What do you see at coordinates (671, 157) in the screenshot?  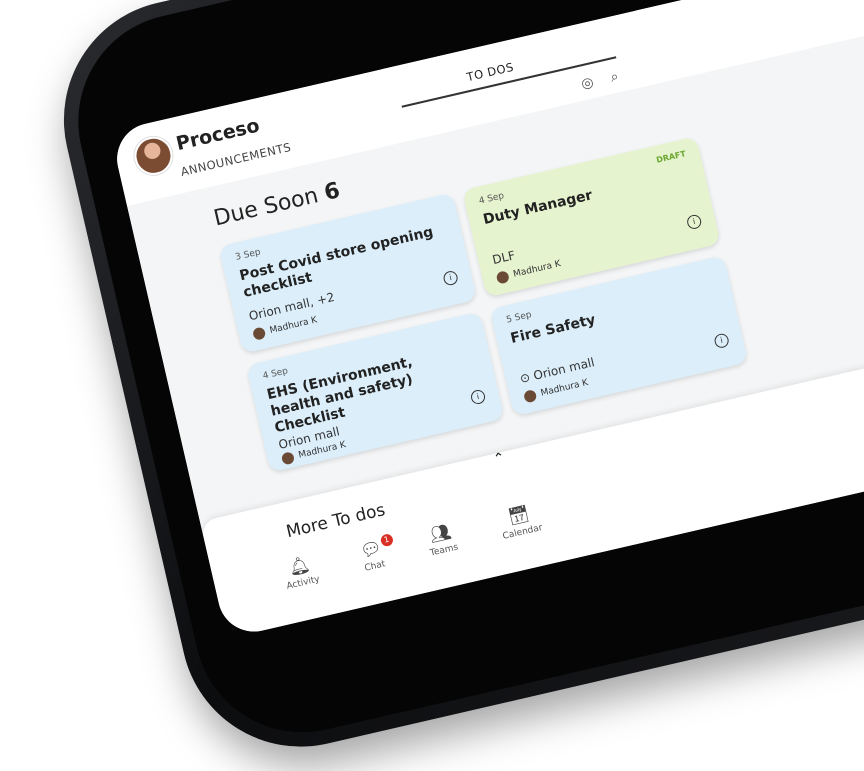 I see `draft-badge: DRAFT` at bounding box center [671, 157].